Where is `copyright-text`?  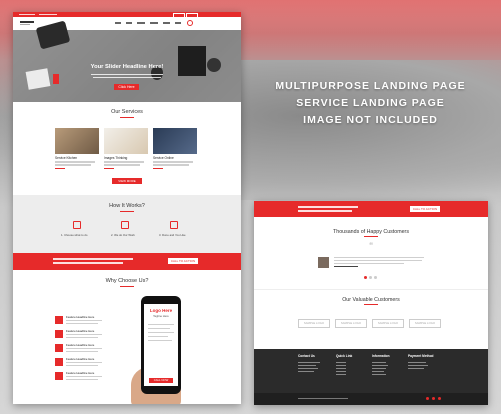 copyright-text is located at coordinates (323, 398).